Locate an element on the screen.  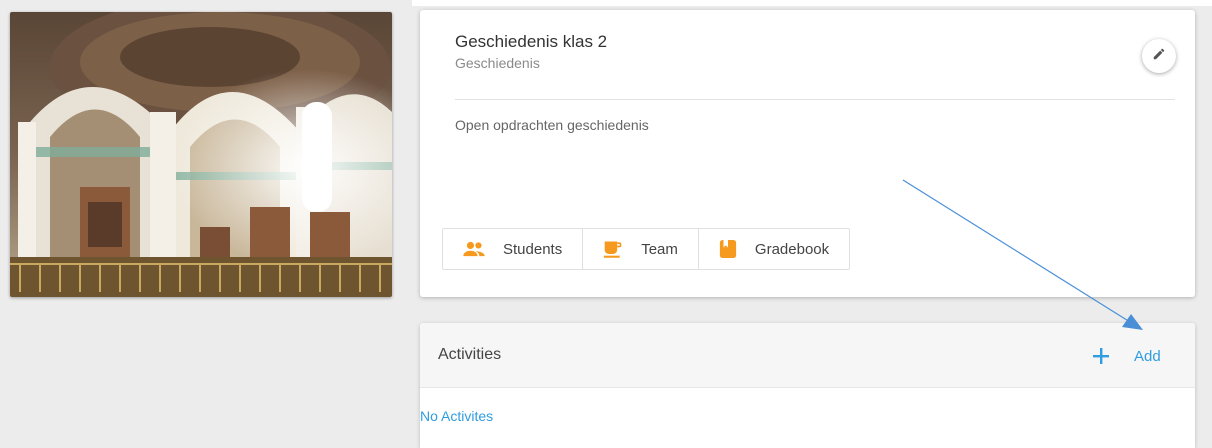
add-activity-label: Add is located at coordinates (1147, 356).